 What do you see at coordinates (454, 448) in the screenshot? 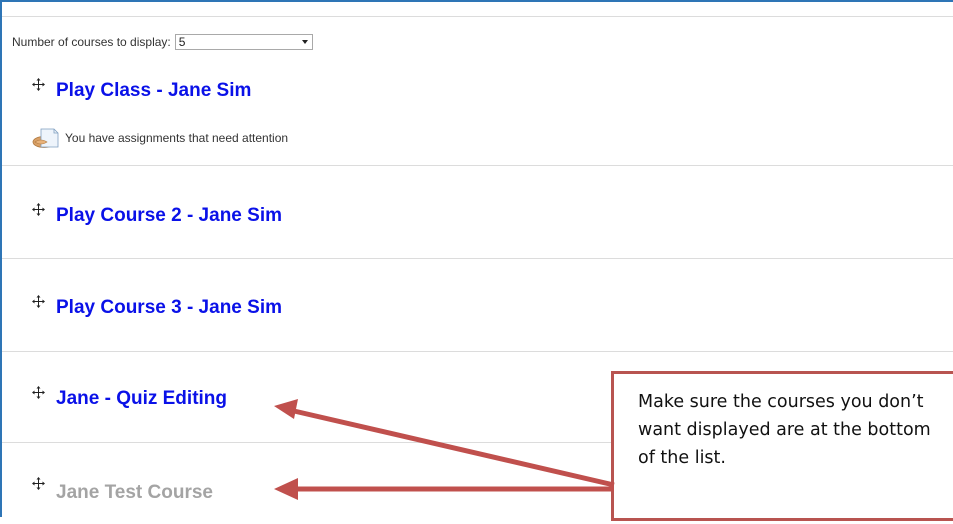
I see `arrow-to-quiz-editing` at bounding box center [454, 448].